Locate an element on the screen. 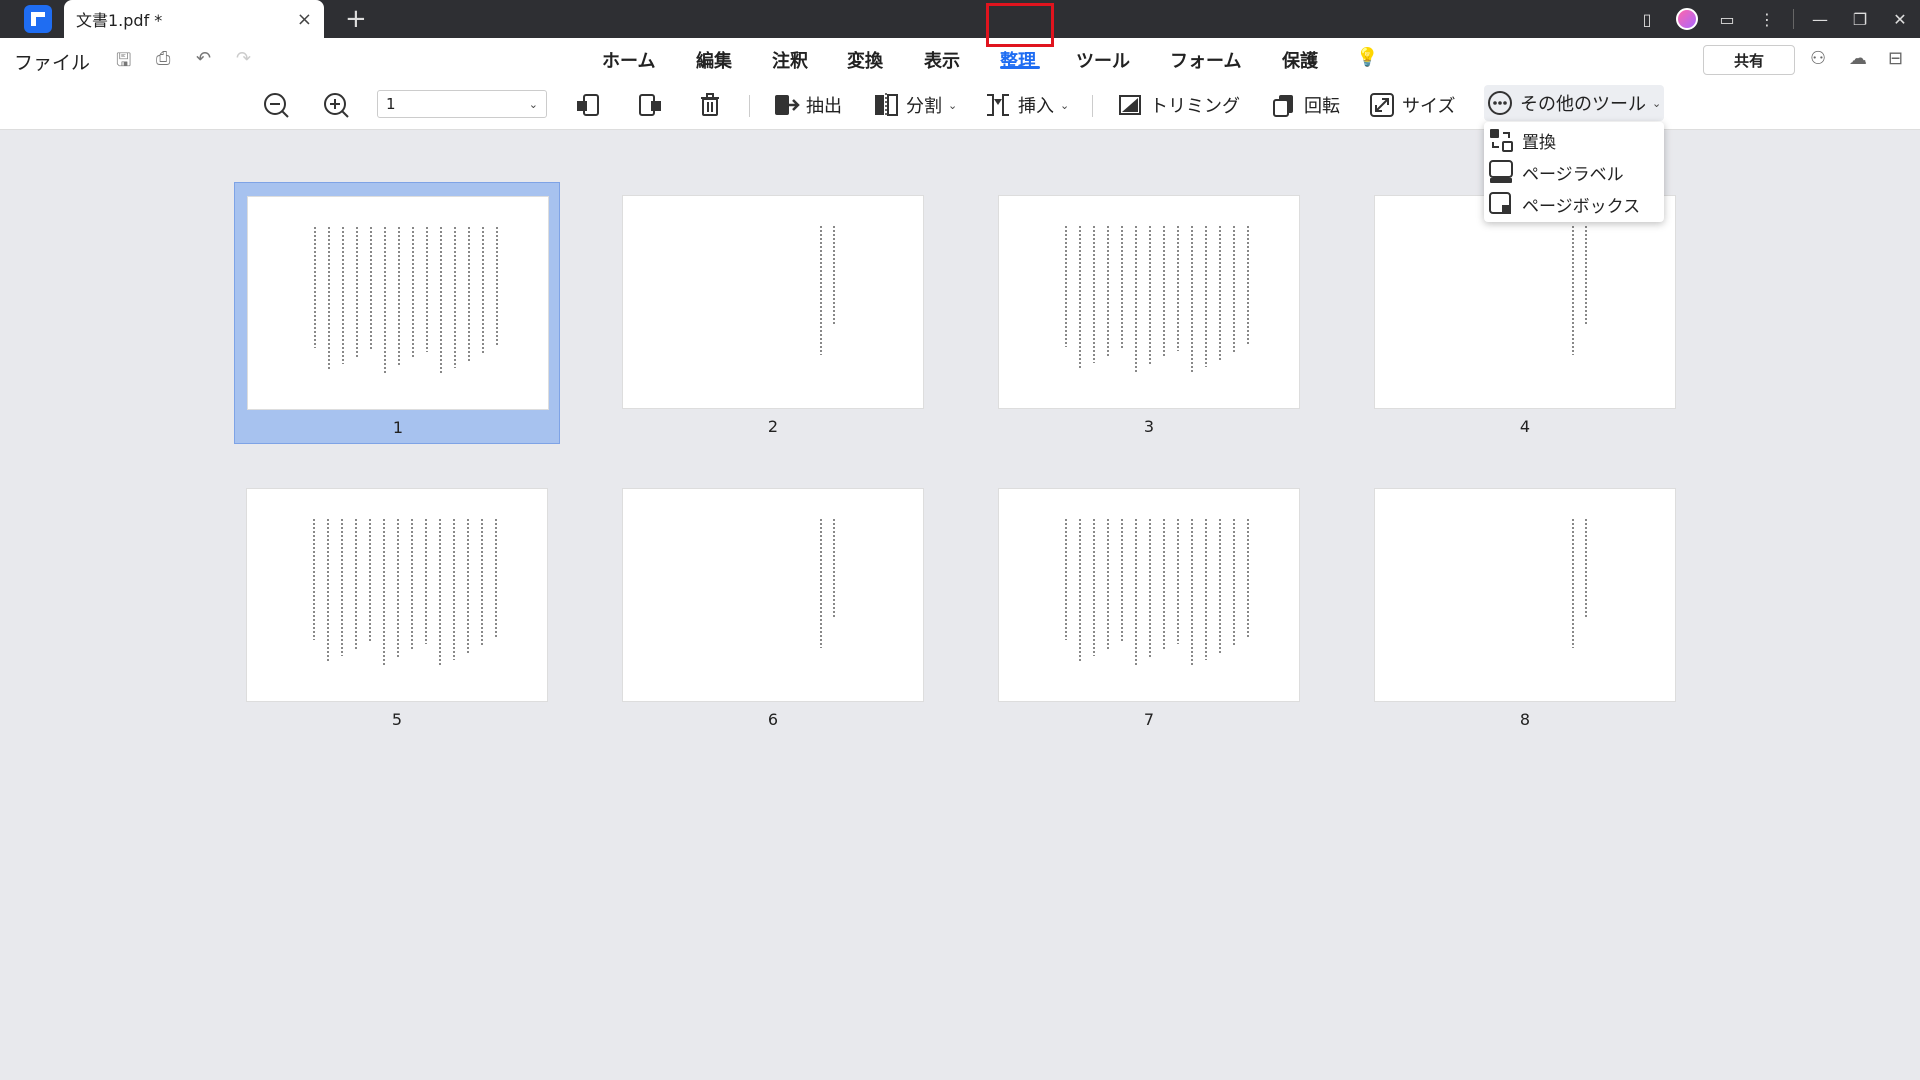  page-thumbnail: 7 is located at coordinates (1149, 606).